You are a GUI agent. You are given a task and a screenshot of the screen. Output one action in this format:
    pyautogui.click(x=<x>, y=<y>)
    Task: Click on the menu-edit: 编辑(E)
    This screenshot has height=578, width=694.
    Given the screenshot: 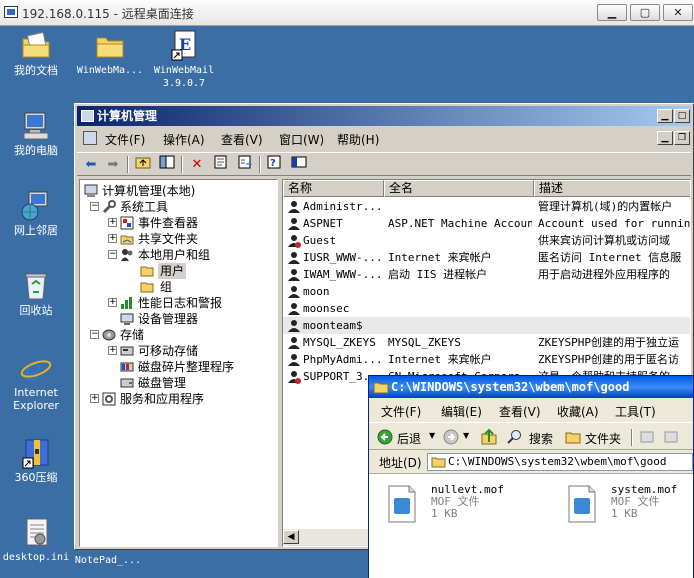 What is the action you would take?
    pyautogui.click(x=461, y=411)
    